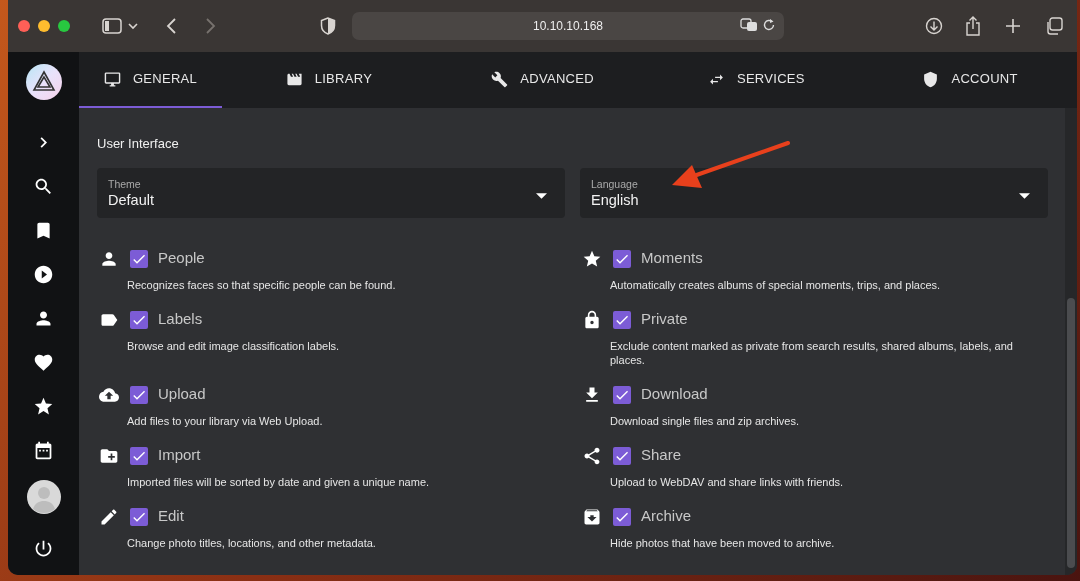 Image resolution: width=1080 pixels, height=581 pixels. What do you see at coordinates (1013, 26) in the screenshot?
I see `new-tab-icon` at bounding box center [1013, 26].